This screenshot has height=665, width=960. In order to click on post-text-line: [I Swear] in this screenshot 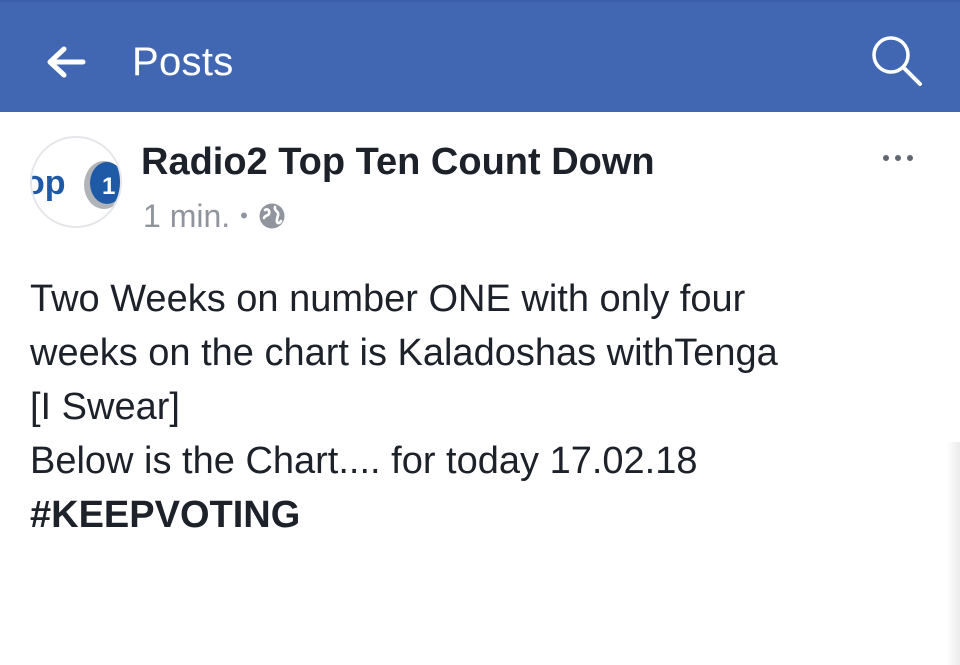, I will do `click(105, 407)`.